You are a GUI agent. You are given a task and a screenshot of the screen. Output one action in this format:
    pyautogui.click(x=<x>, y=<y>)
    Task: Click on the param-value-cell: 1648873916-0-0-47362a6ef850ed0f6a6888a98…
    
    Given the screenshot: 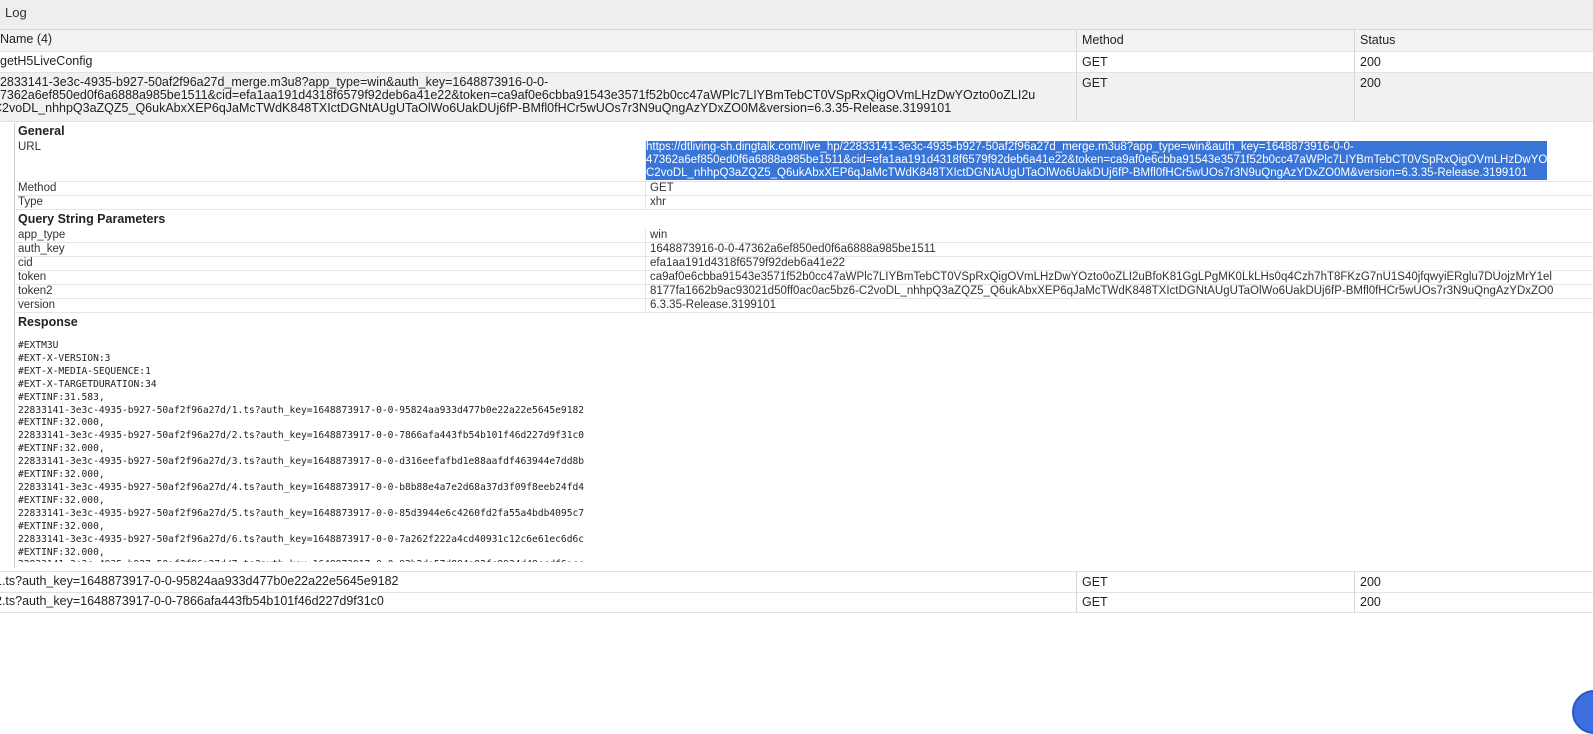 What is the action you would take?
    pyautogui.click(x=1117, y=249)
    